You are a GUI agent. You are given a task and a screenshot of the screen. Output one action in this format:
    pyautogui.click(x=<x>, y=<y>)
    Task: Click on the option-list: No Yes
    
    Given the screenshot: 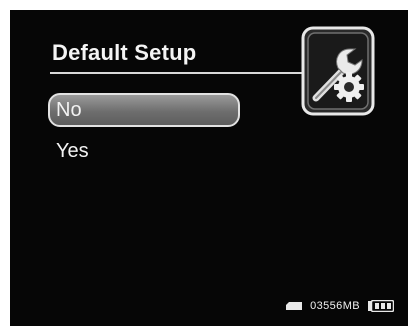 What is the action you would take?
    pyautogui.click(x=144, y=135)
    